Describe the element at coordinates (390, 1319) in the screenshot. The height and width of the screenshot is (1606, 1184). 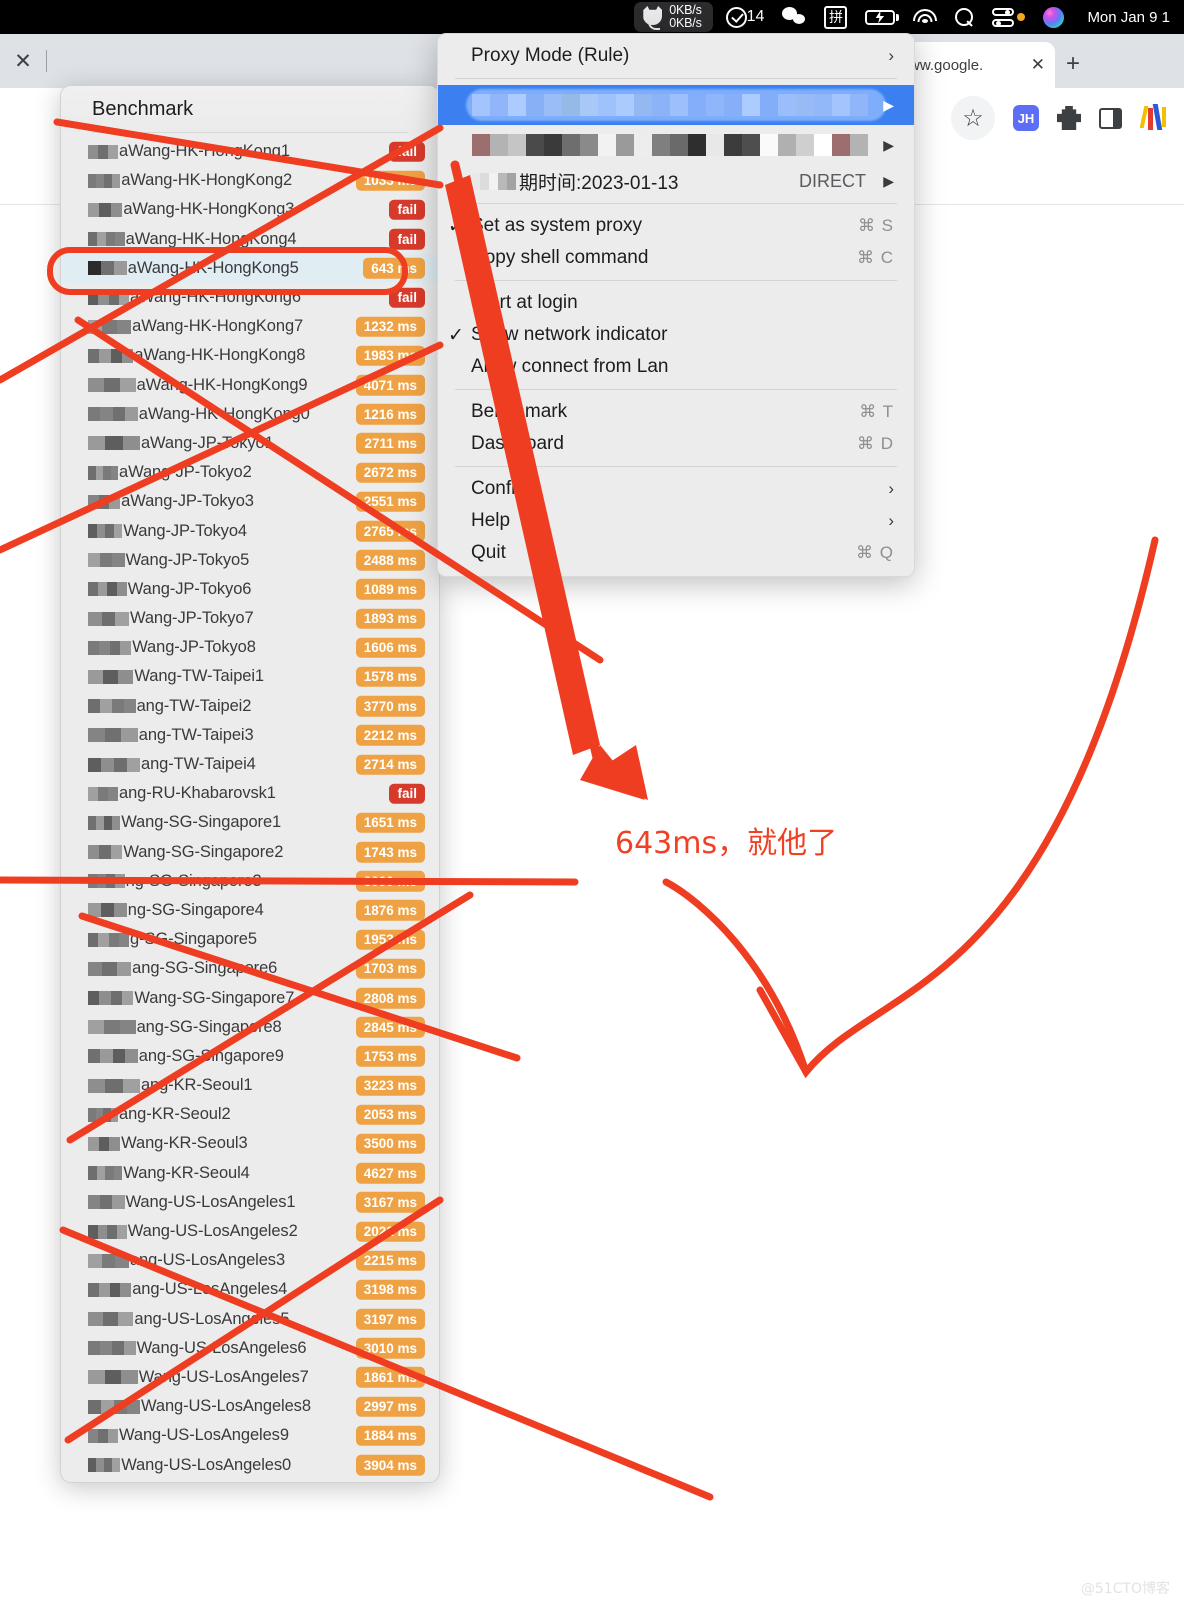
I see `latency-badge: 3197 ms` at that location.